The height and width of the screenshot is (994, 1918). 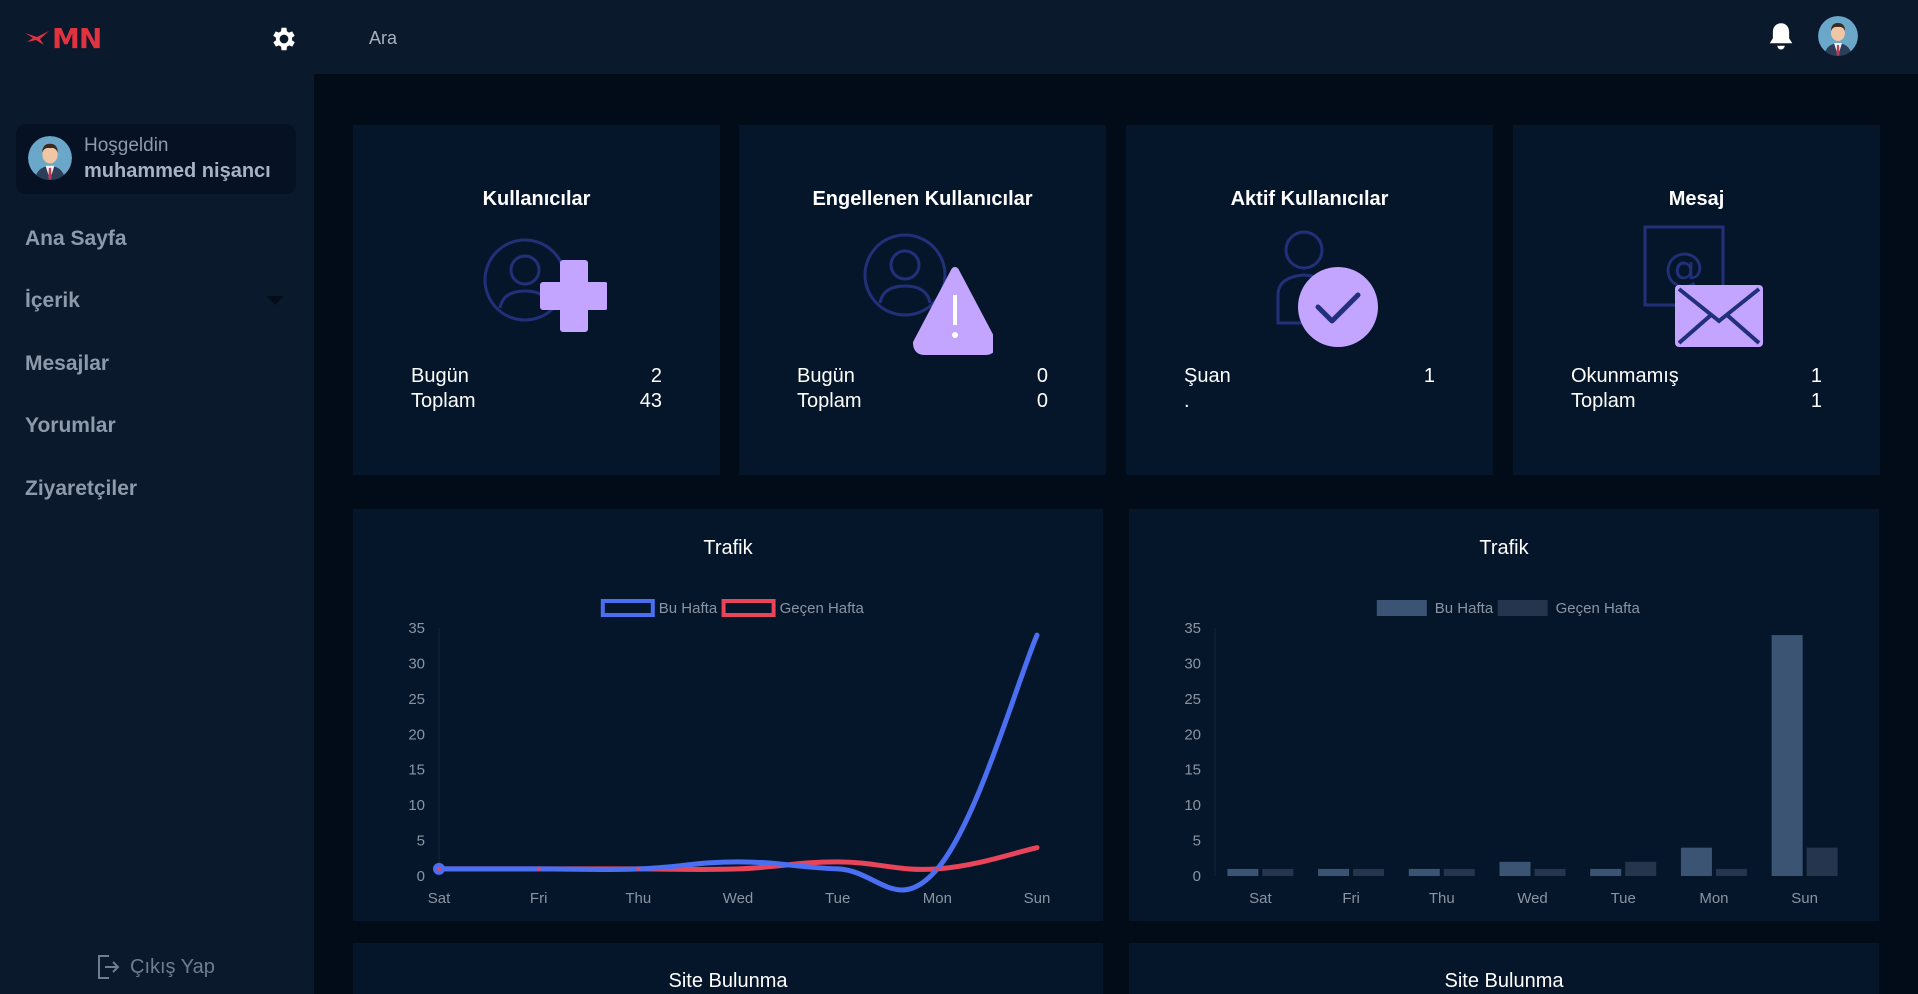 What do you see at coordinates (922, 376) in the screenshot?
I see `stat-row: Bugün 0` at bounding box center [922, 376].